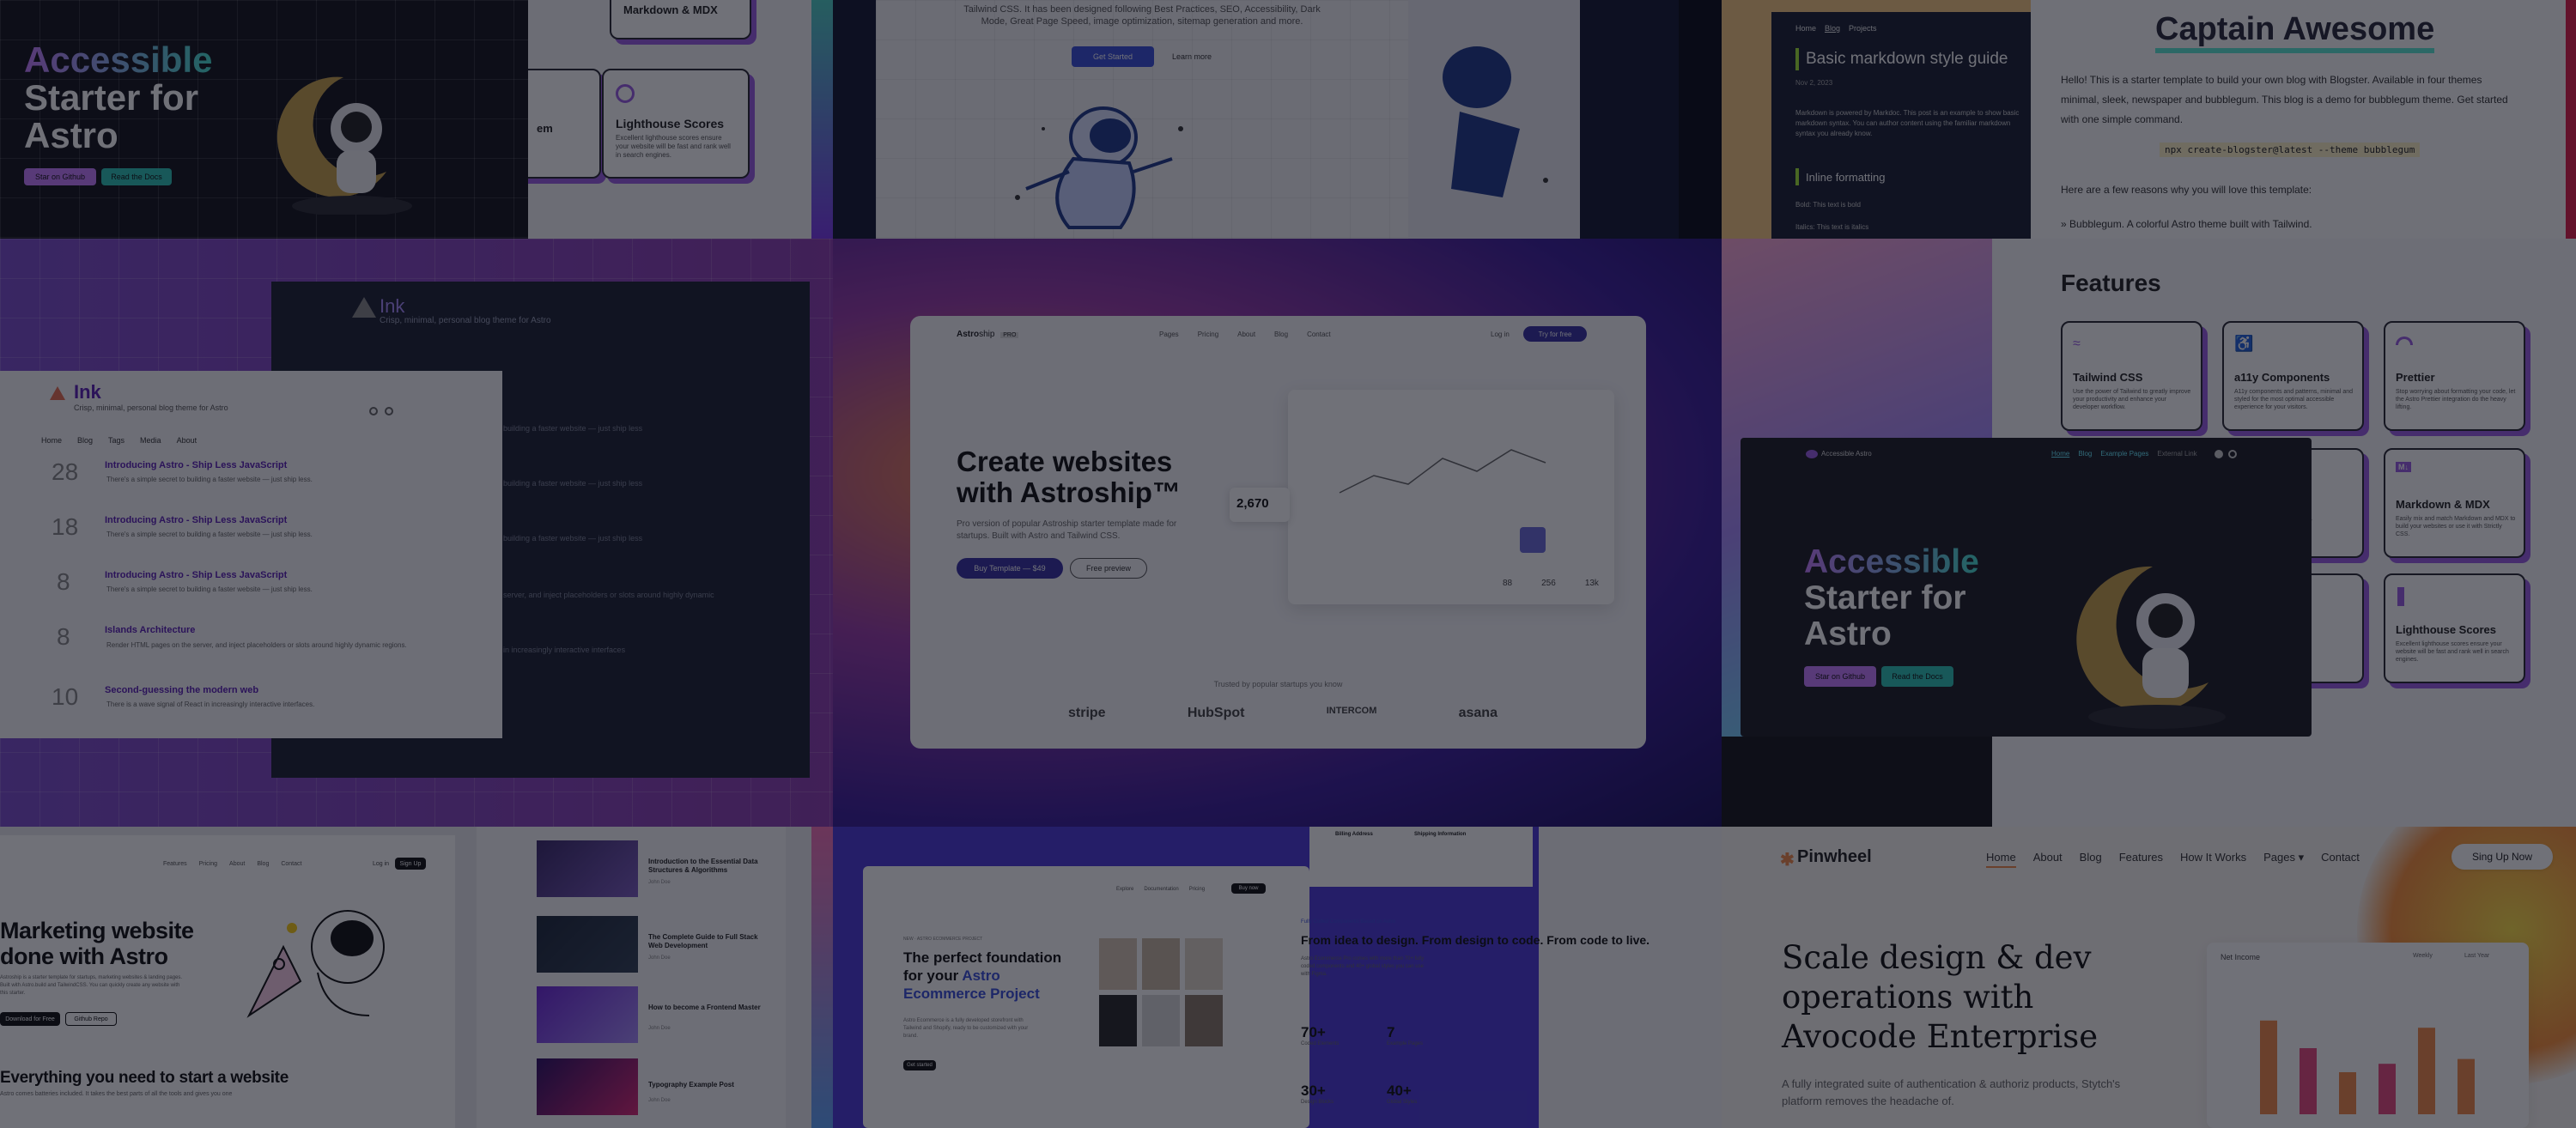 The width and height of the screenshot is (2576, 1128). Describe the element at coordinates (2387, 1089) in the screenshot. I see `bar` at that location.